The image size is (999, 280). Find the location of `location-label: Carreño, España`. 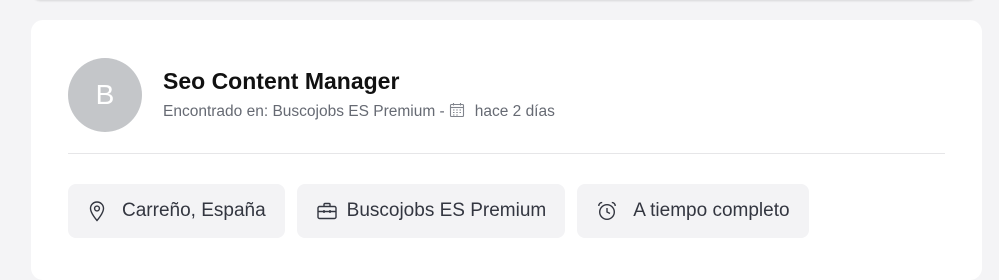

location-label: Carreño, España is located at coordinates (194, 210).